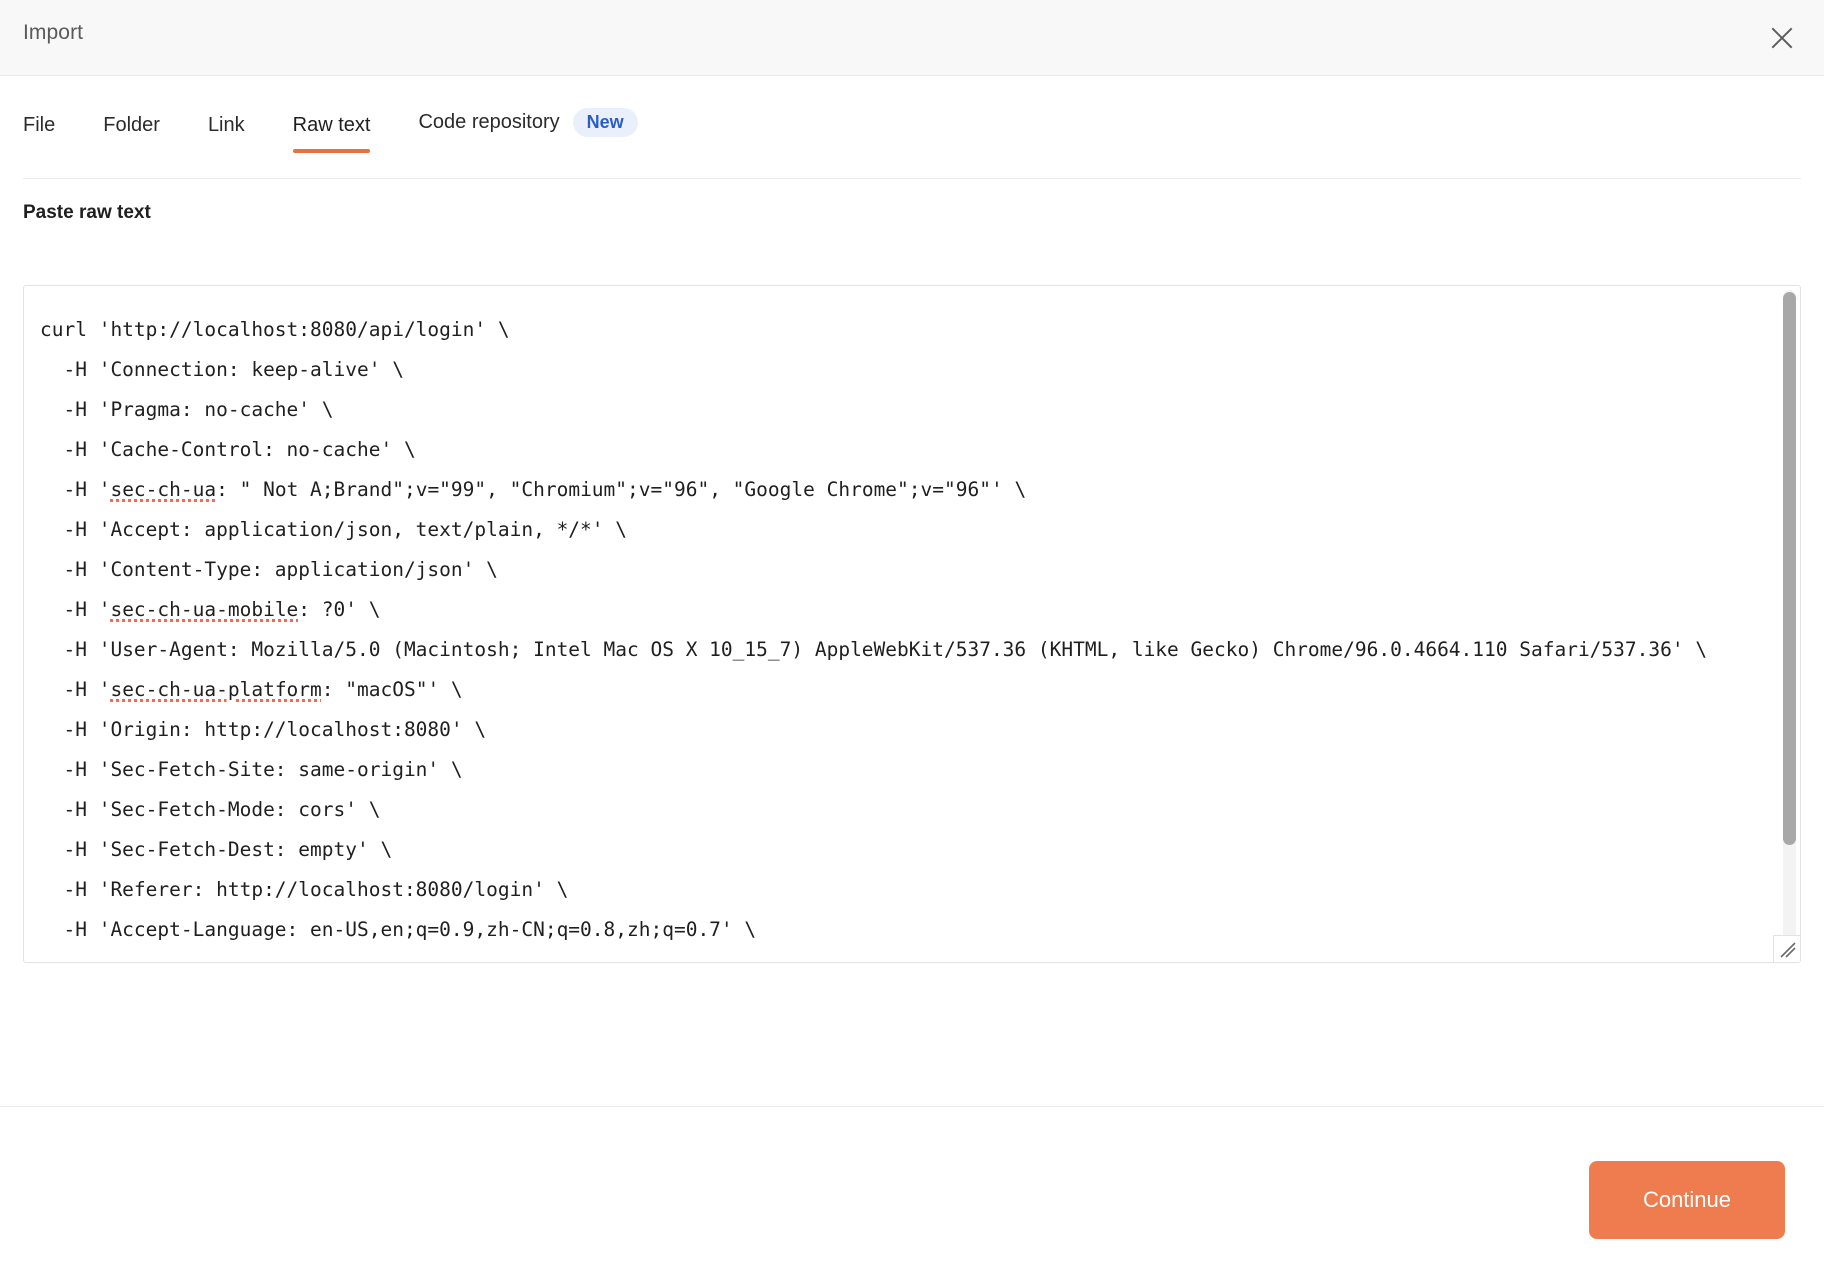 The image size is (1824, 1266). I want to click on tab-file-label: File, so click(39, 125).